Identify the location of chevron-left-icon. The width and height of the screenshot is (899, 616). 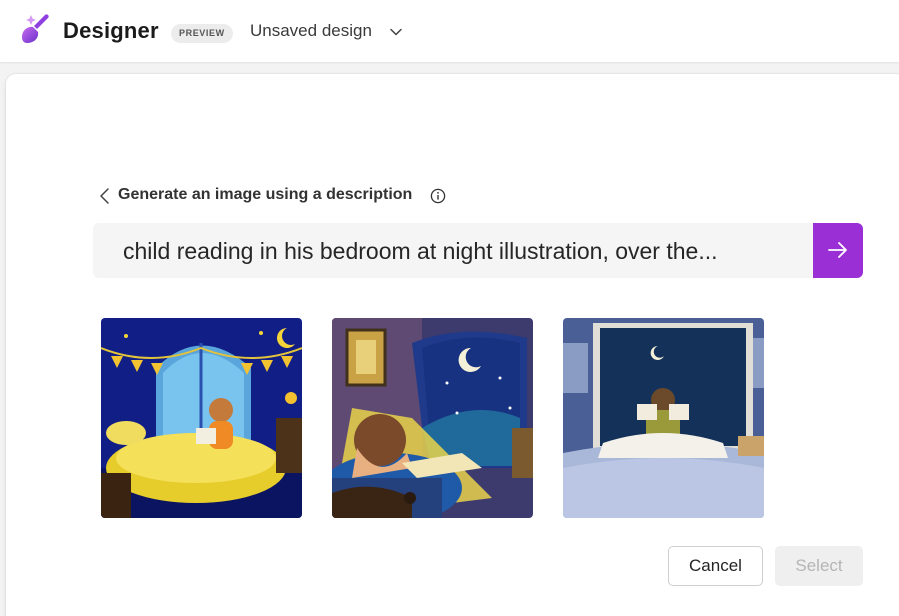
(105, 196).